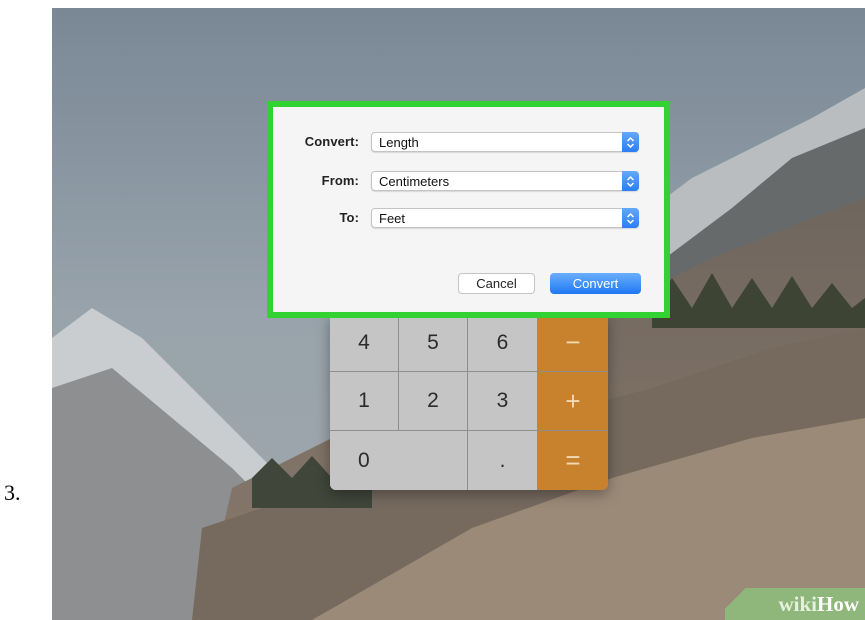 This screenshot has width=865, height=620. I want to click on from-unit-value: Centimeters, so click(414, 181).